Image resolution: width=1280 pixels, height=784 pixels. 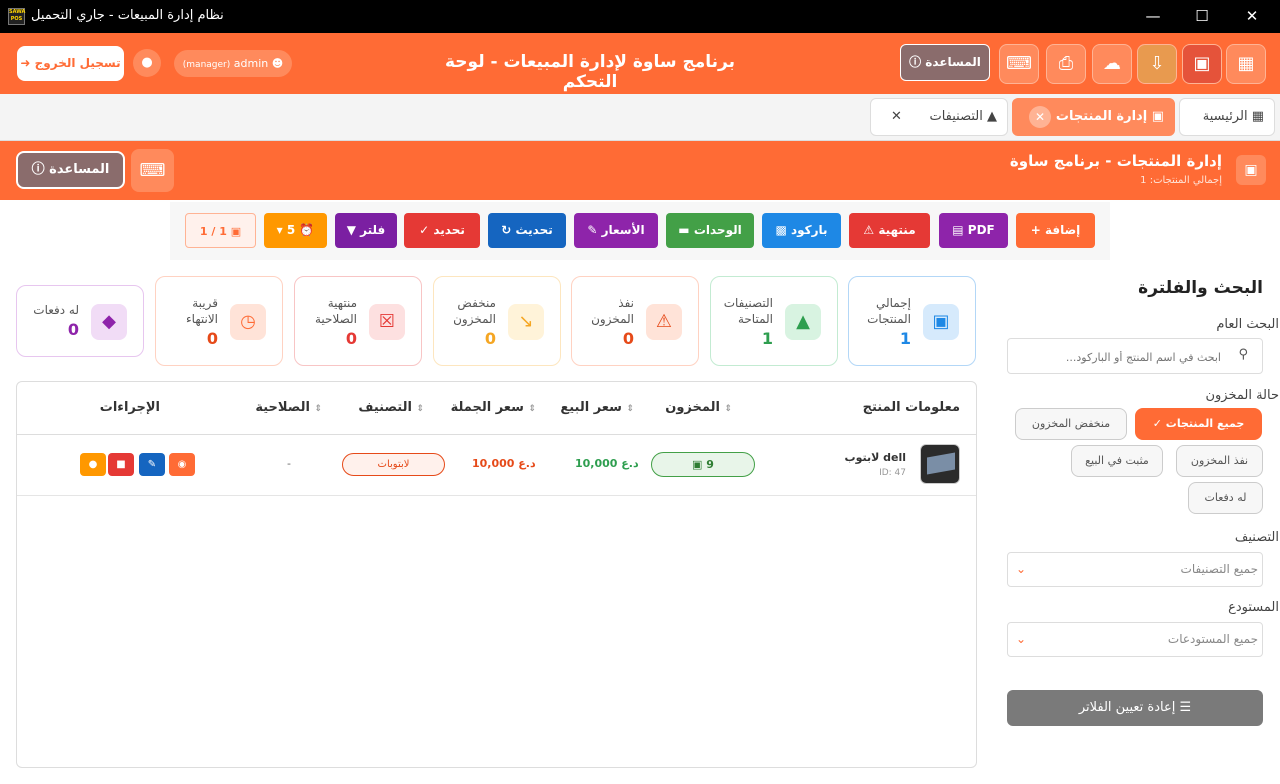 I want to click on wholesale-price: 10,000 د.ع, so click(x=504, y=463).